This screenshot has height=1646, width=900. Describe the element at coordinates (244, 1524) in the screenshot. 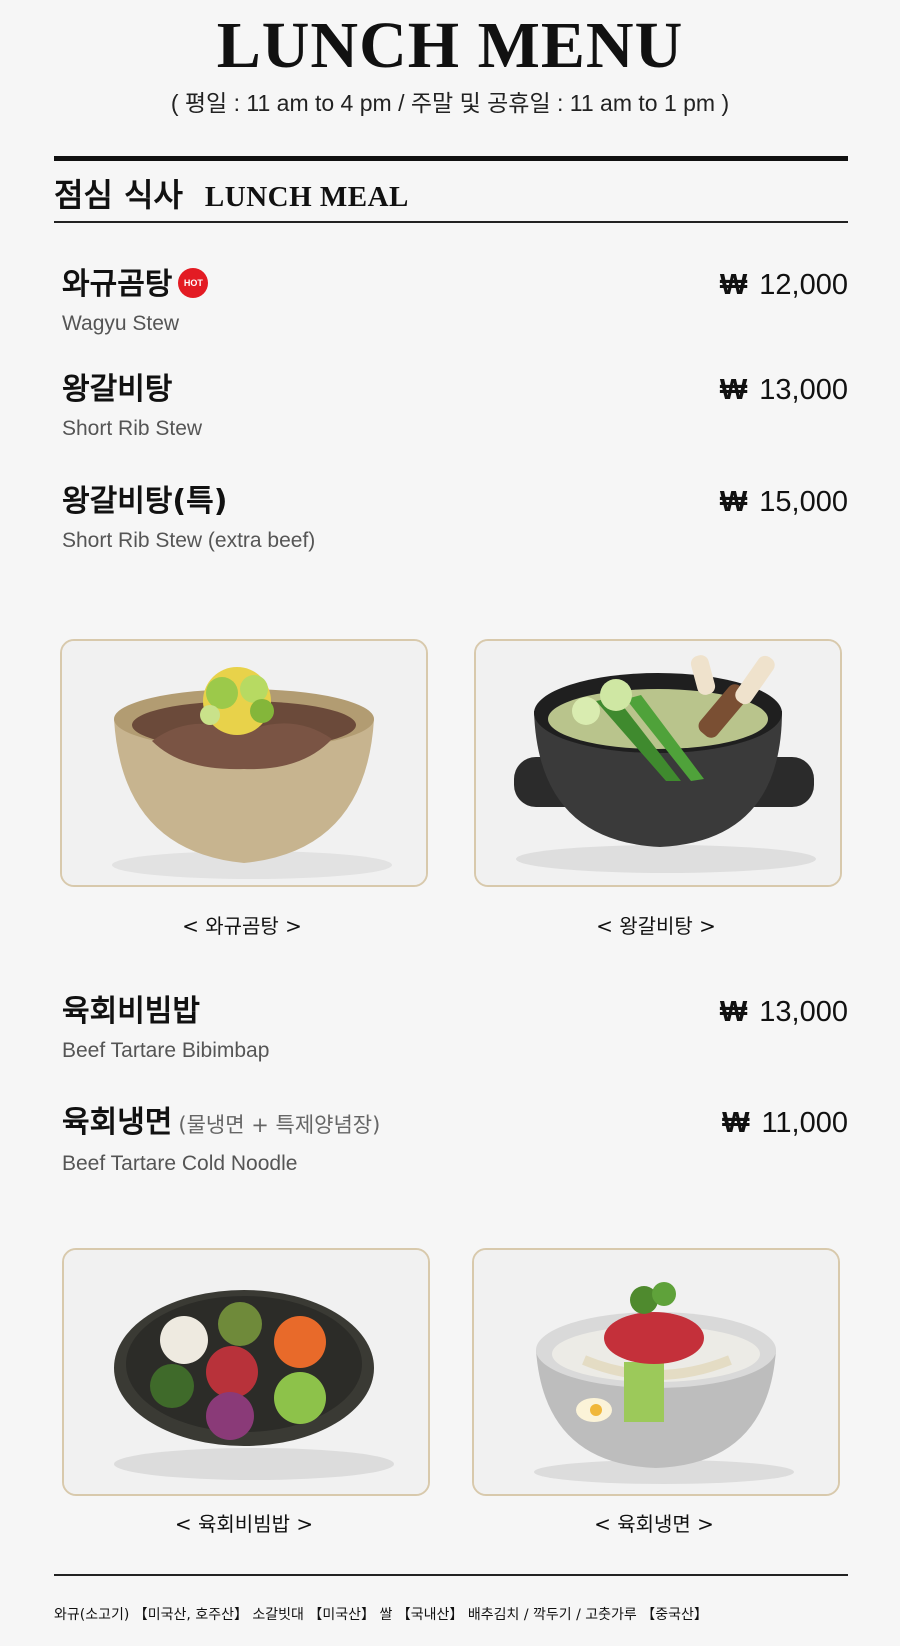

I see `caption-beef-tartare-bibimbap: < 육회비빔밥 >` at that location.